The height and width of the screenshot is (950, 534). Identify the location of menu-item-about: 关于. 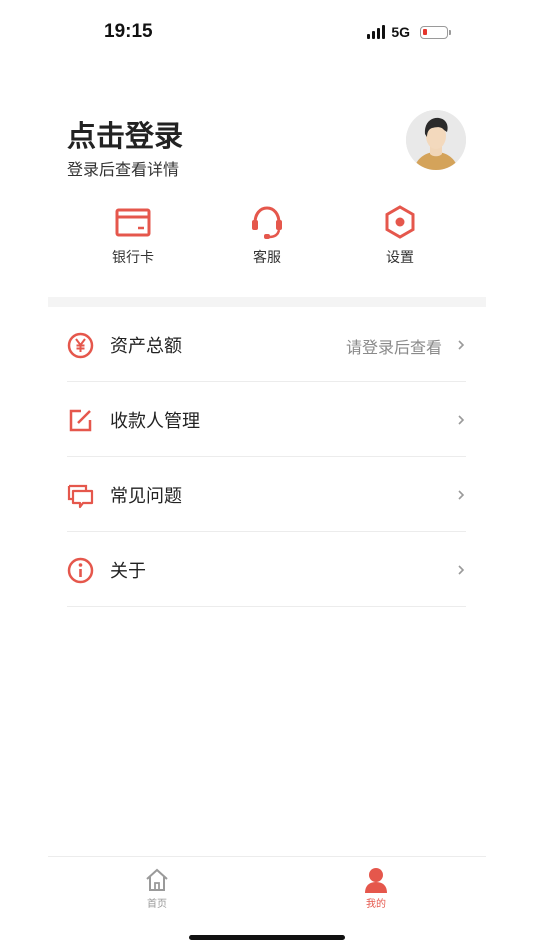
(266, 569).